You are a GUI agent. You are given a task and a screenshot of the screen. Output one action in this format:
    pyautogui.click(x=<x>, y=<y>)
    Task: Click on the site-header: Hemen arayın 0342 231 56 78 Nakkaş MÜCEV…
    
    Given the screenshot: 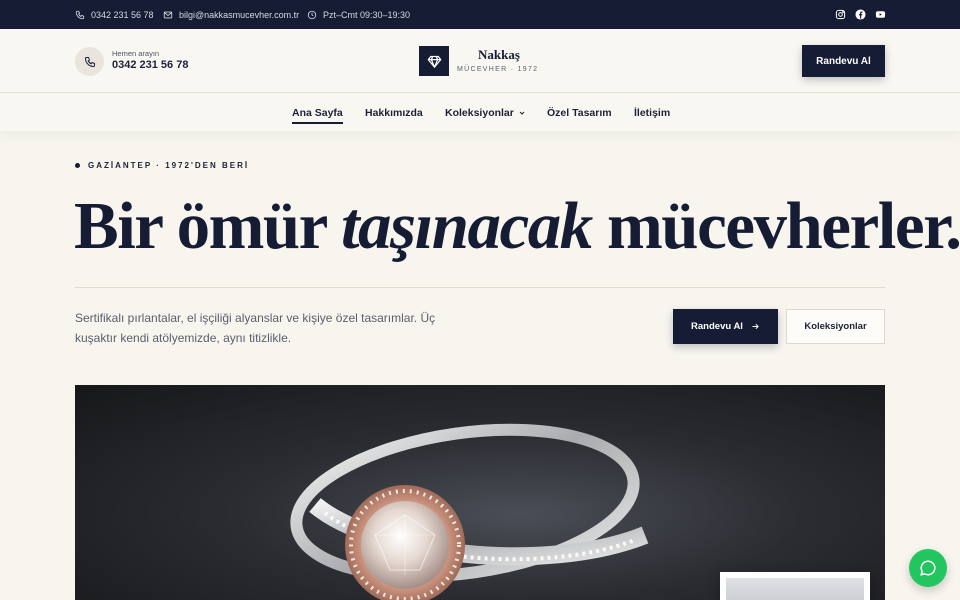 What is the action you would take?
    pyautogui.click(x=480, y=61)
    